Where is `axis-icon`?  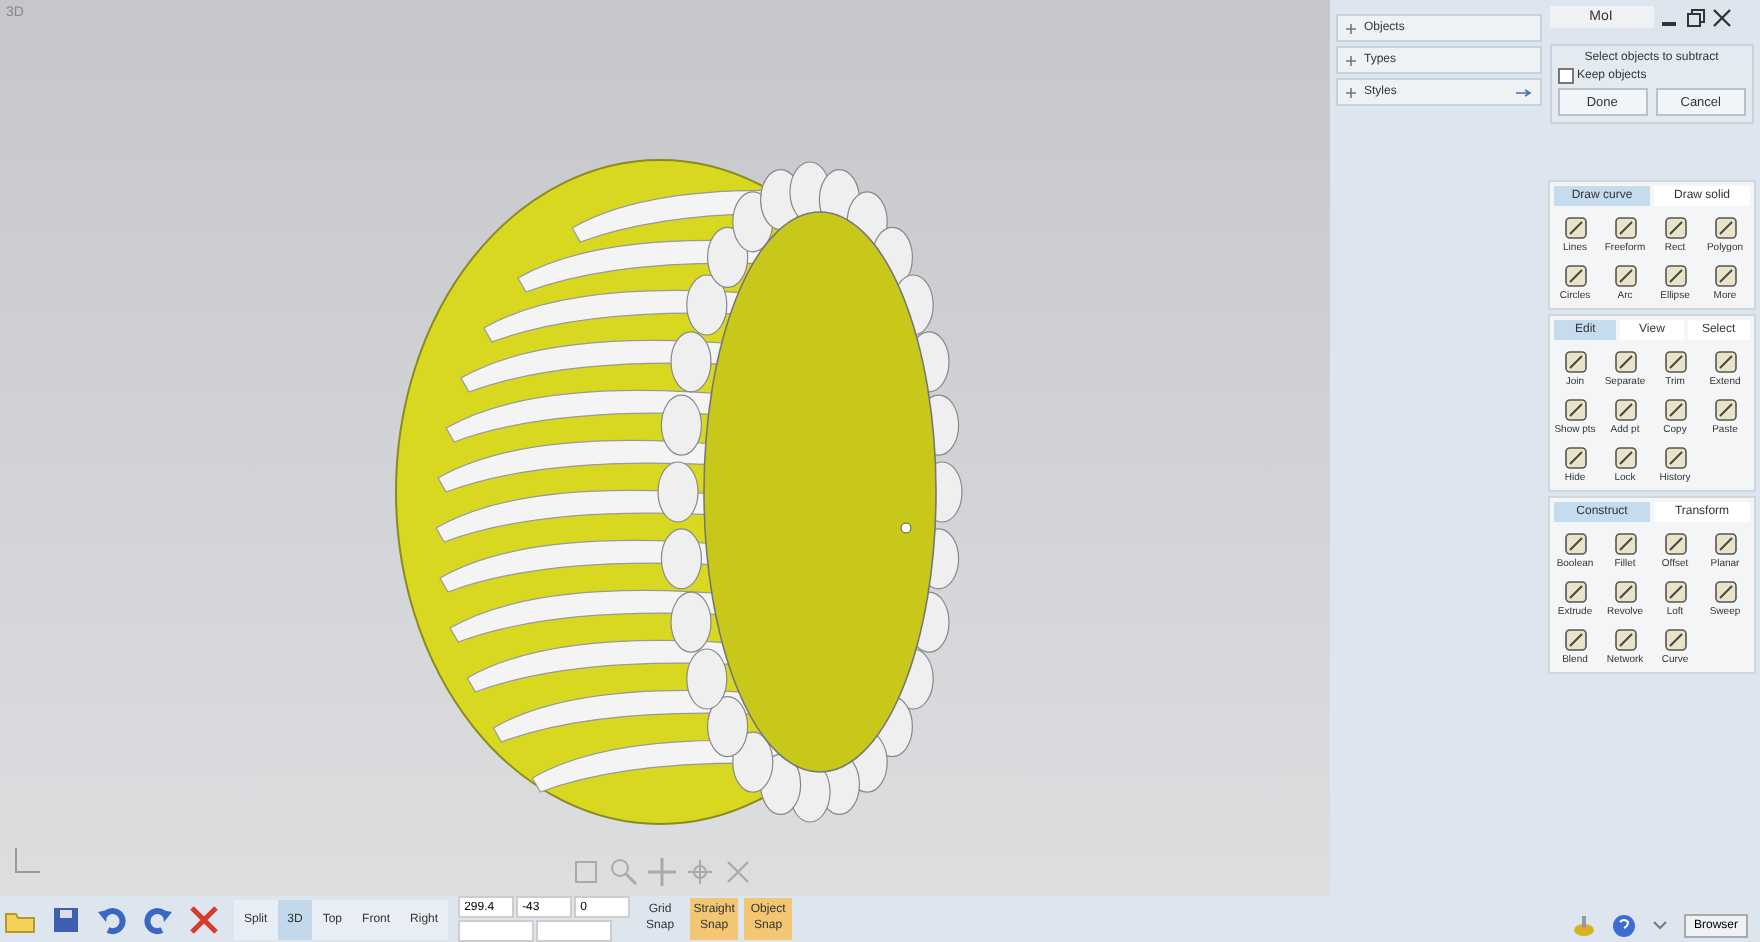 axis-icon is located at coordinates (28, 860).